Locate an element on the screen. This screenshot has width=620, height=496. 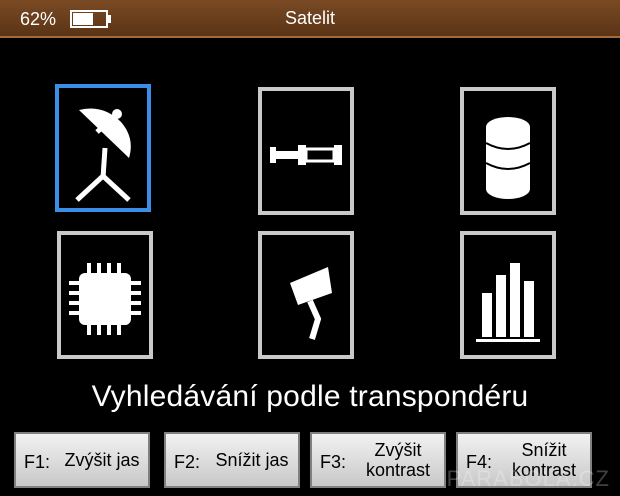
f1-key-label: F1: is located at coordinates (37, 462).